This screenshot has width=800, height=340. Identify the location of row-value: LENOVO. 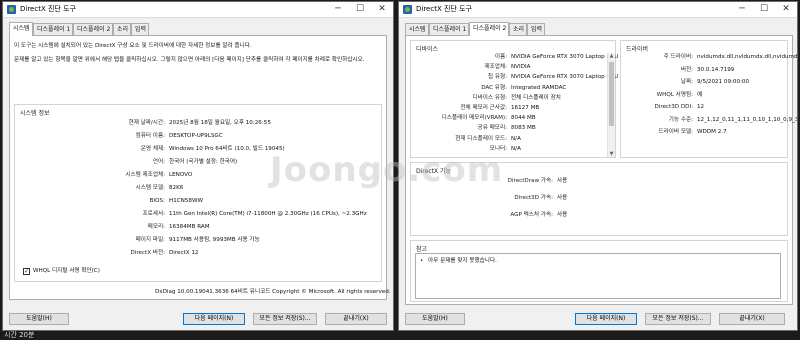
(181, 175).